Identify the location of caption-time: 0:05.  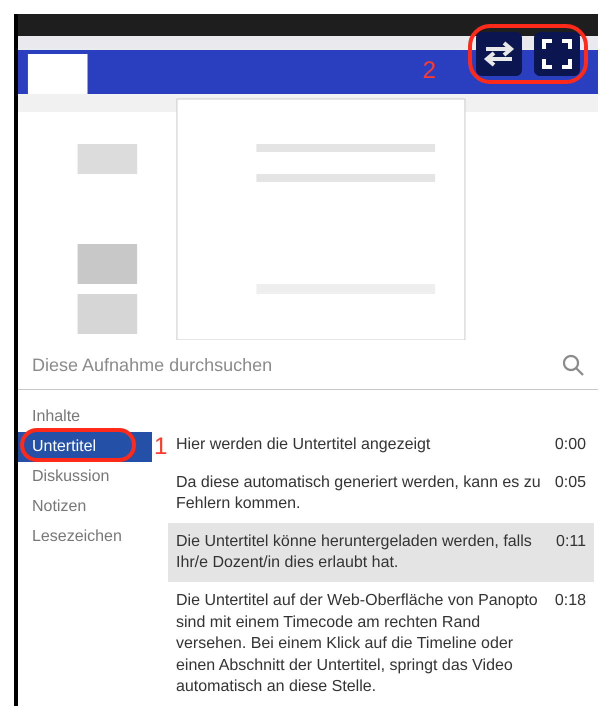
(570, 482).